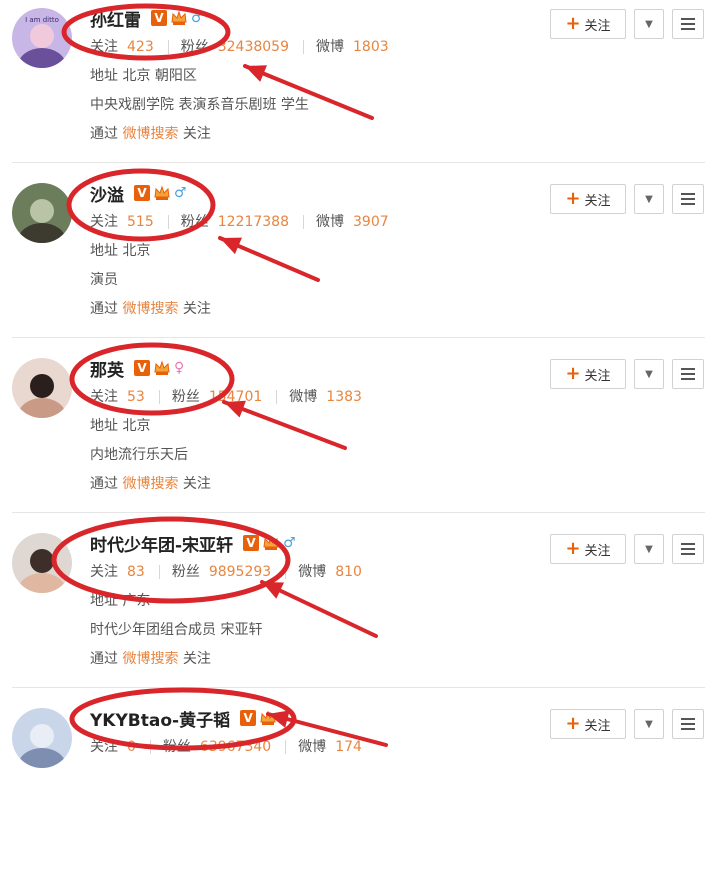 This screenshot has height=875, width=717. Describe the element at coordinates (140, 47) in the screenshot. I see `following-count: 423` at that location.